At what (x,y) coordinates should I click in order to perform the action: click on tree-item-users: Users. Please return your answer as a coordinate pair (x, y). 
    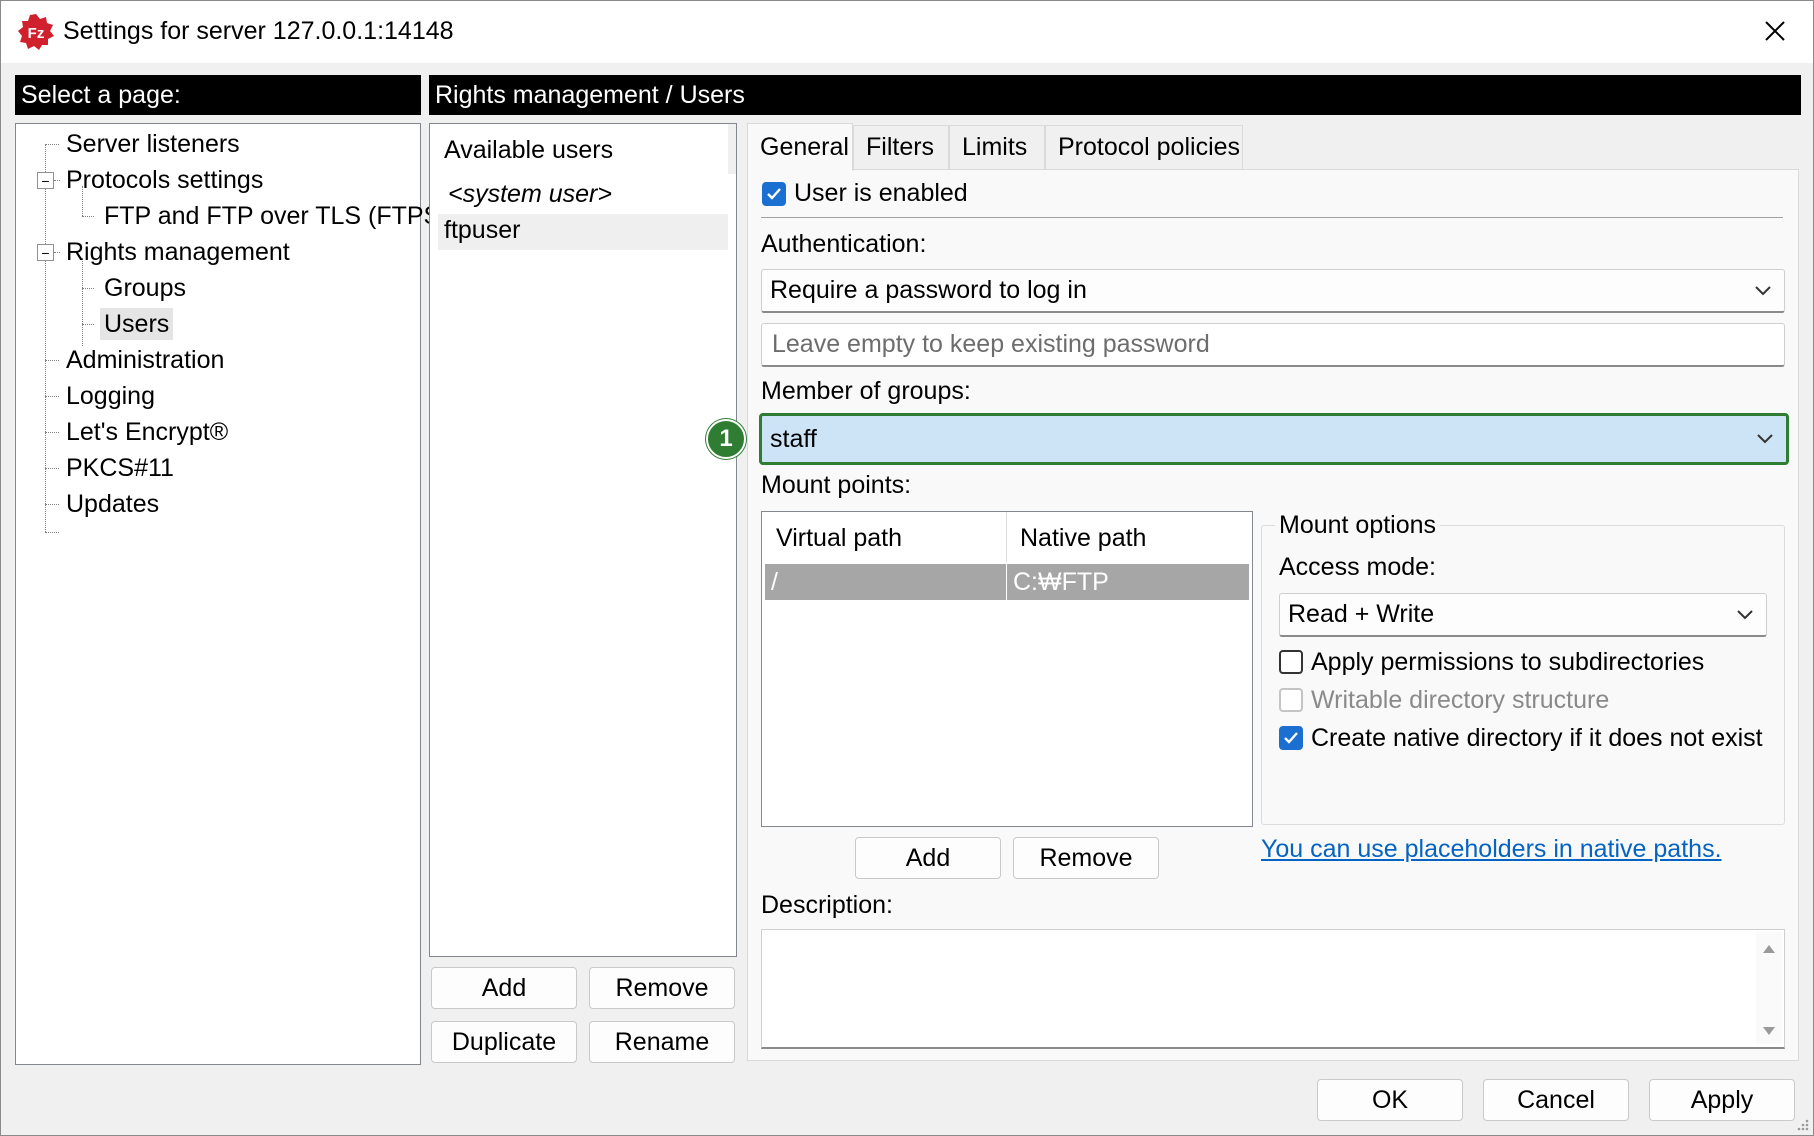
    Looking at the image, I should click on (137, 324).